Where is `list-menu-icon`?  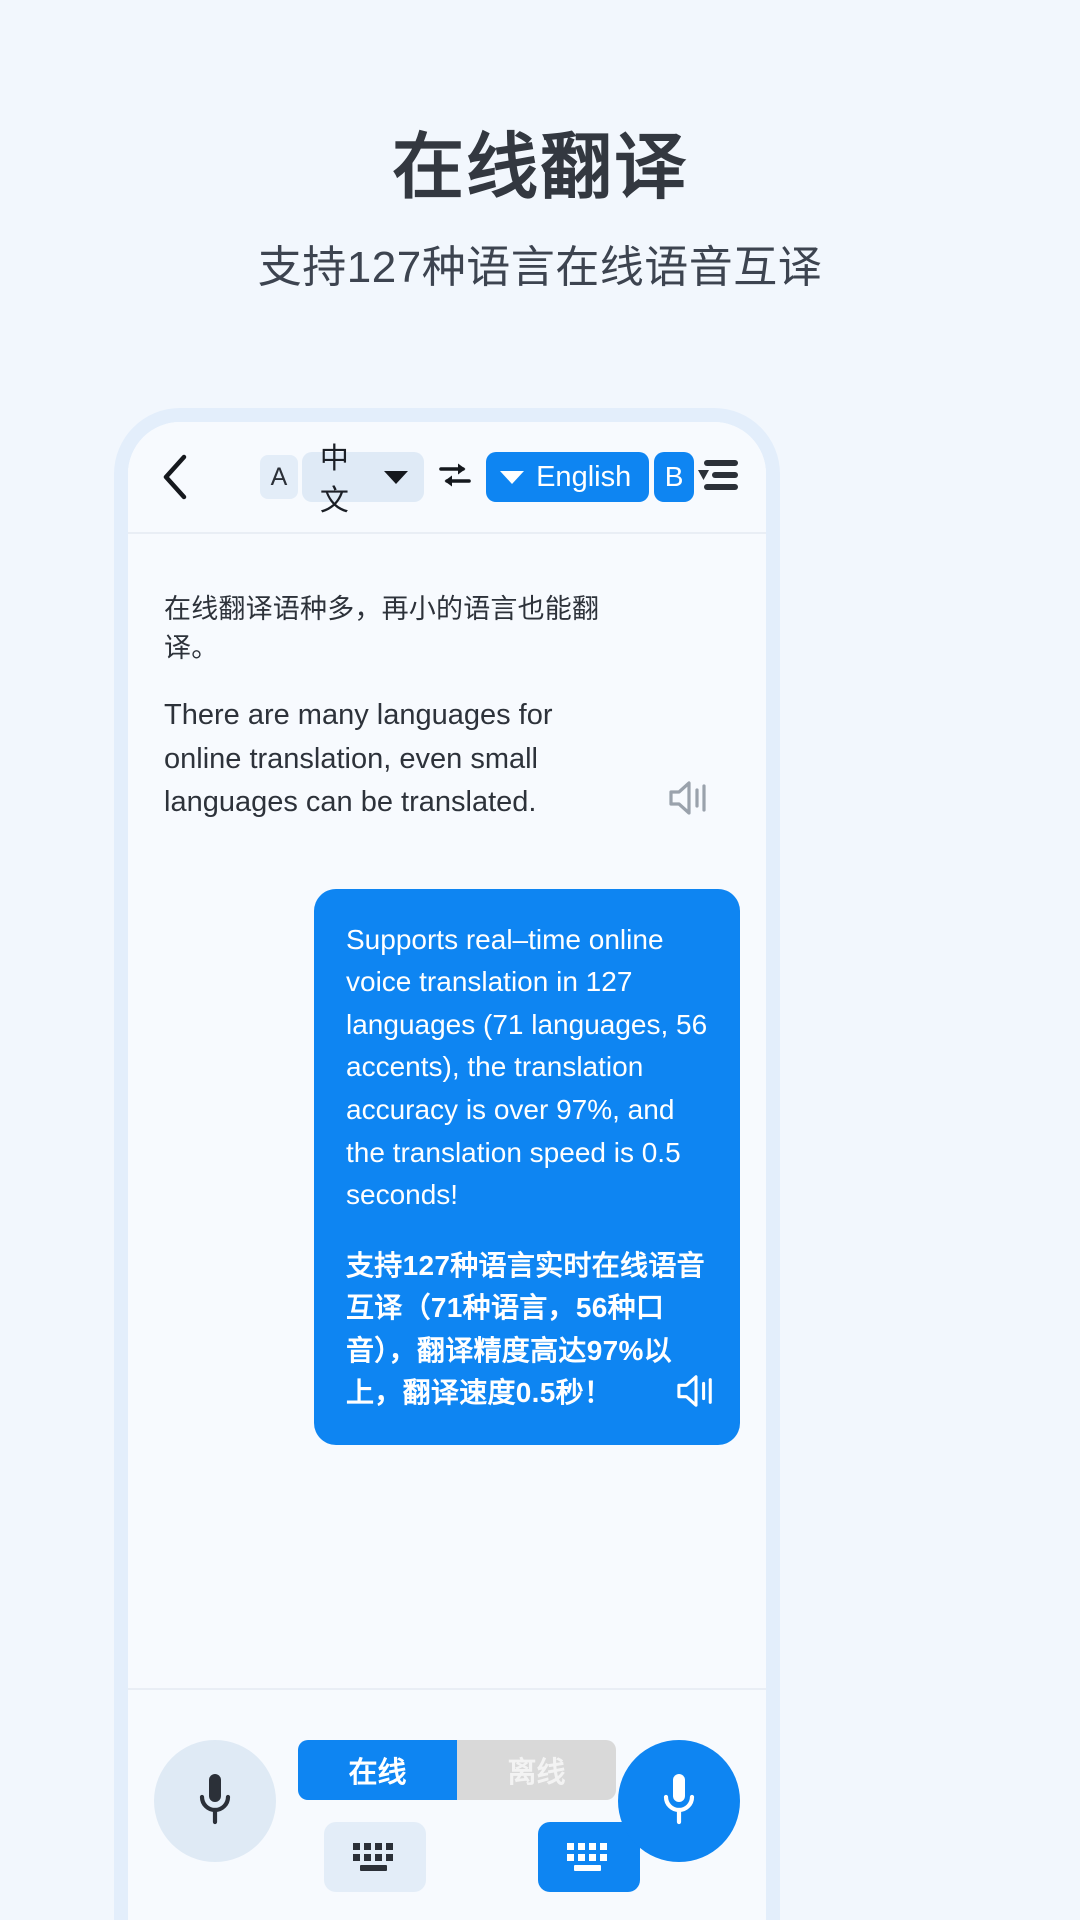 list-menu-icon is located at coordinates (719, 477).